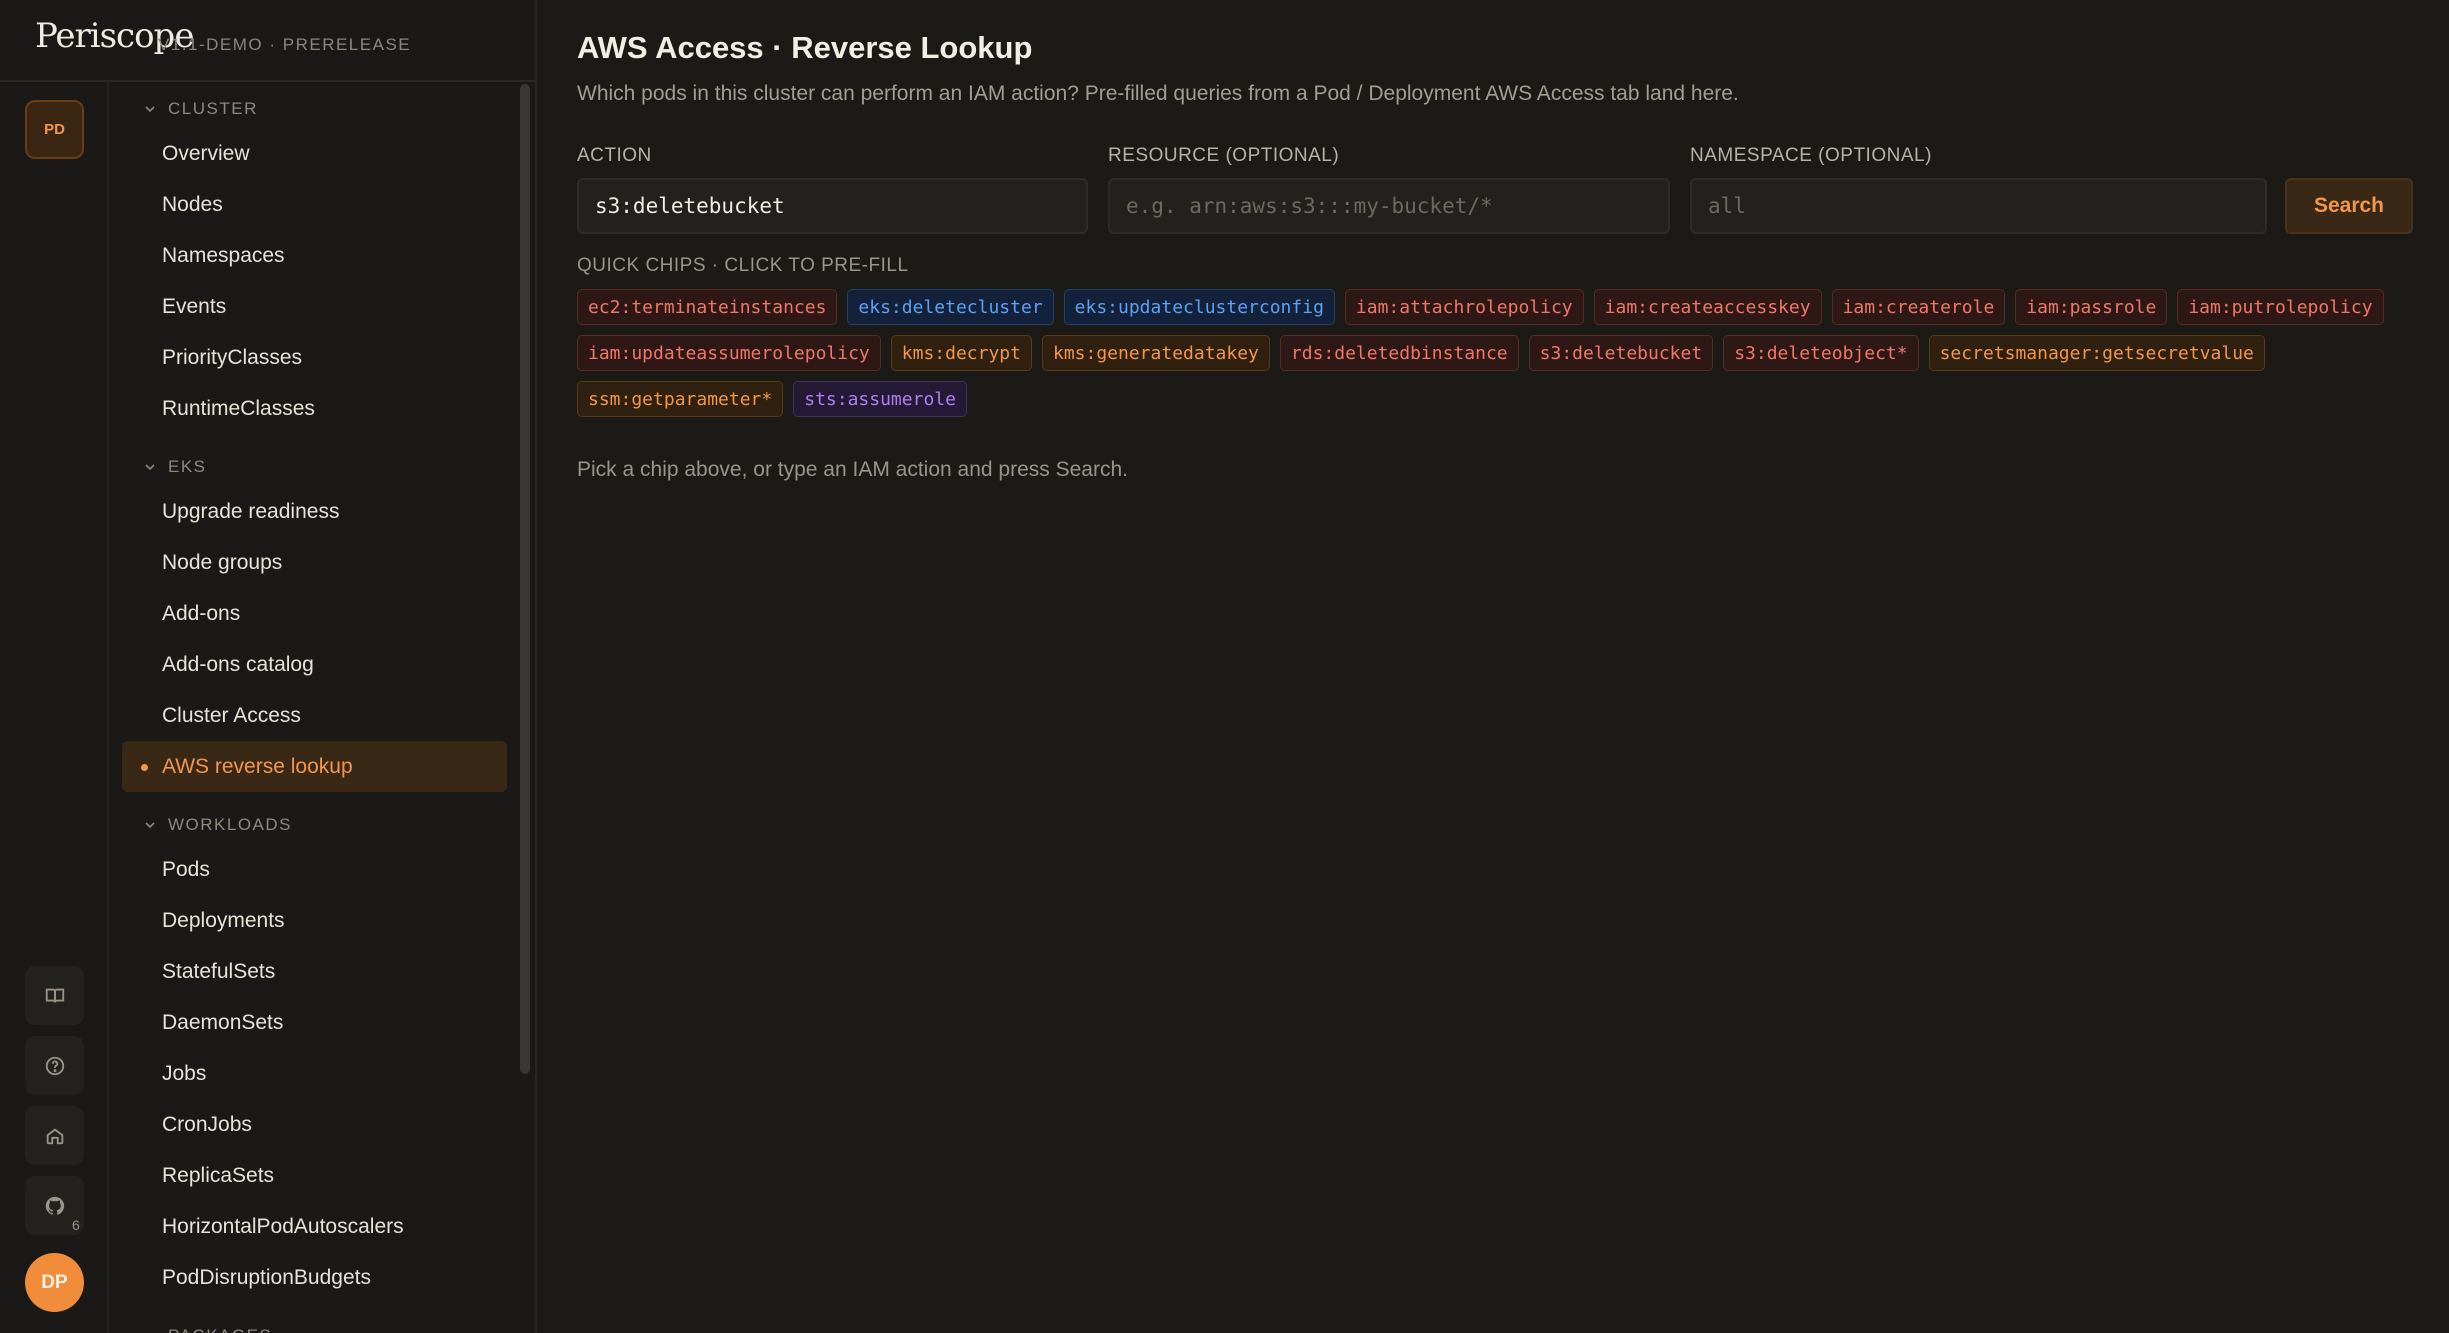 This screenshot has width=2449, height=1333. Describe the element at coordinates (322, 1175) in the screenshot. I see `sidebar-item-replicasets: ReplicaSets` at that location.